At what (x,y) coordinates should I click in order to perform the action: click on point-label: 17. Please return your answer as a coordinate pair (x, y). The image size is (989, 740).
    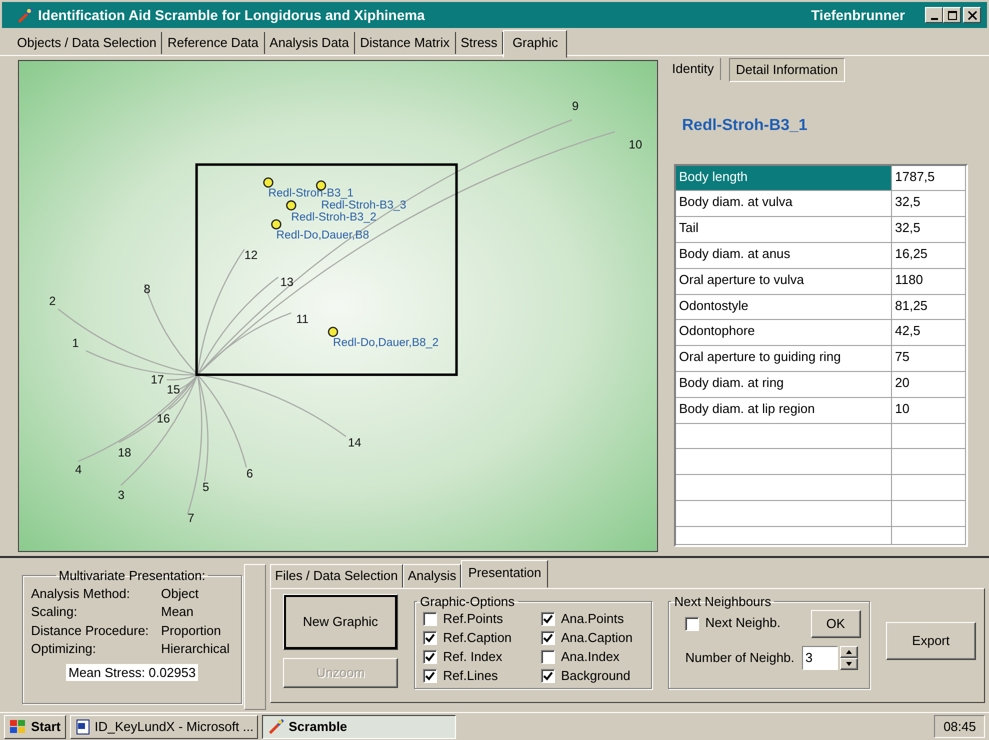
    Looking at the image, I should click on (157, 379).